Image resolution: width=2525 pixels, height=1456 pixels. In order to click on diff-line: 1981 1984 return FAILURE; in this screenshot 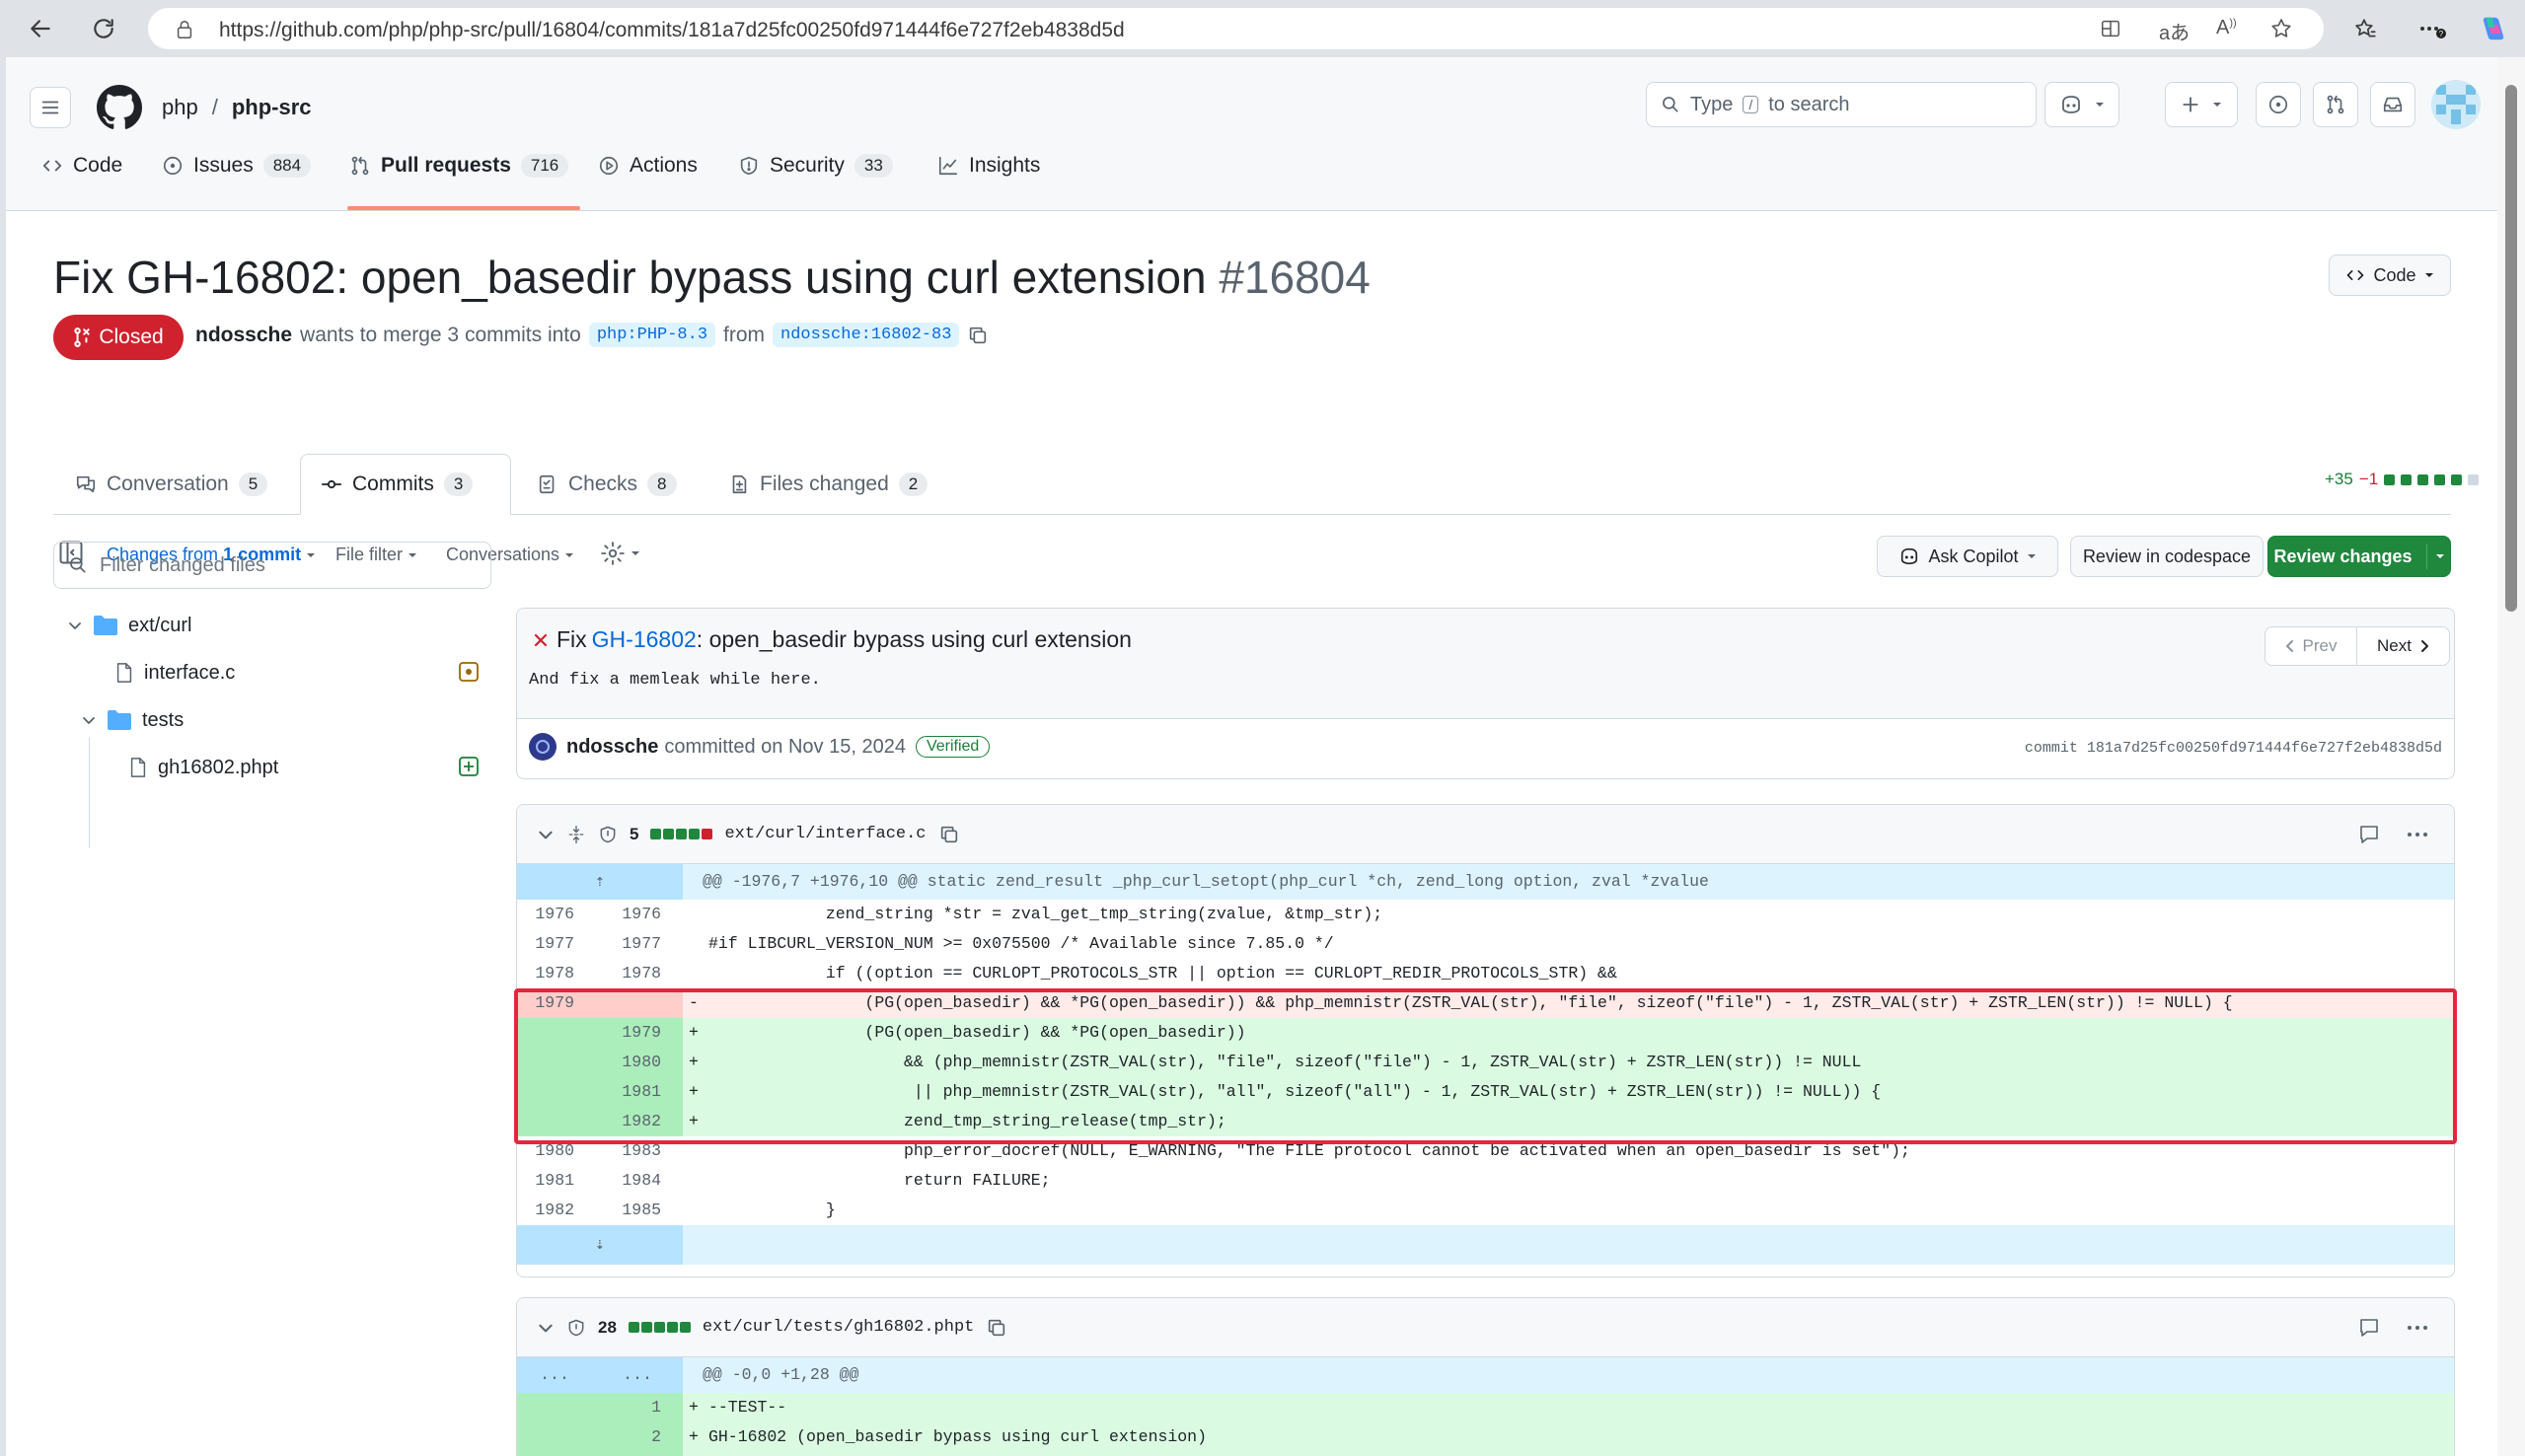, I will do `click(1485, 1181)`.